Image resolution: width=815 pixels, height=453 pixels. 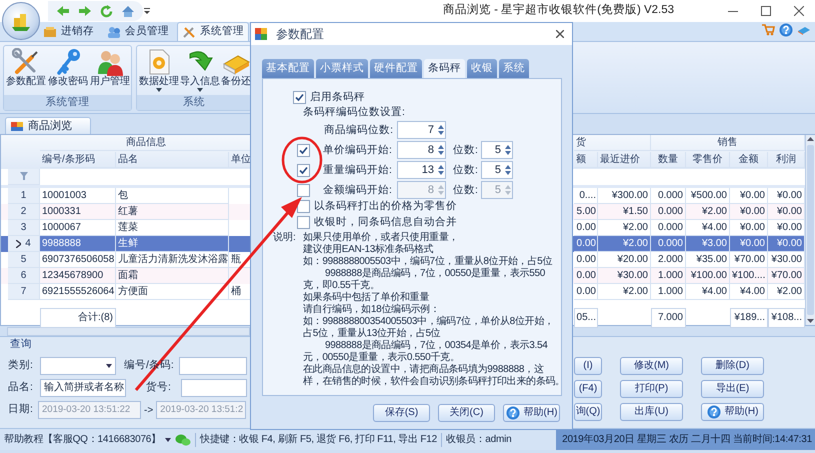 I want to click on note-line: 如：998888800354005503中，编码7位，单价从8位开始，, so click(x=429, y=322).